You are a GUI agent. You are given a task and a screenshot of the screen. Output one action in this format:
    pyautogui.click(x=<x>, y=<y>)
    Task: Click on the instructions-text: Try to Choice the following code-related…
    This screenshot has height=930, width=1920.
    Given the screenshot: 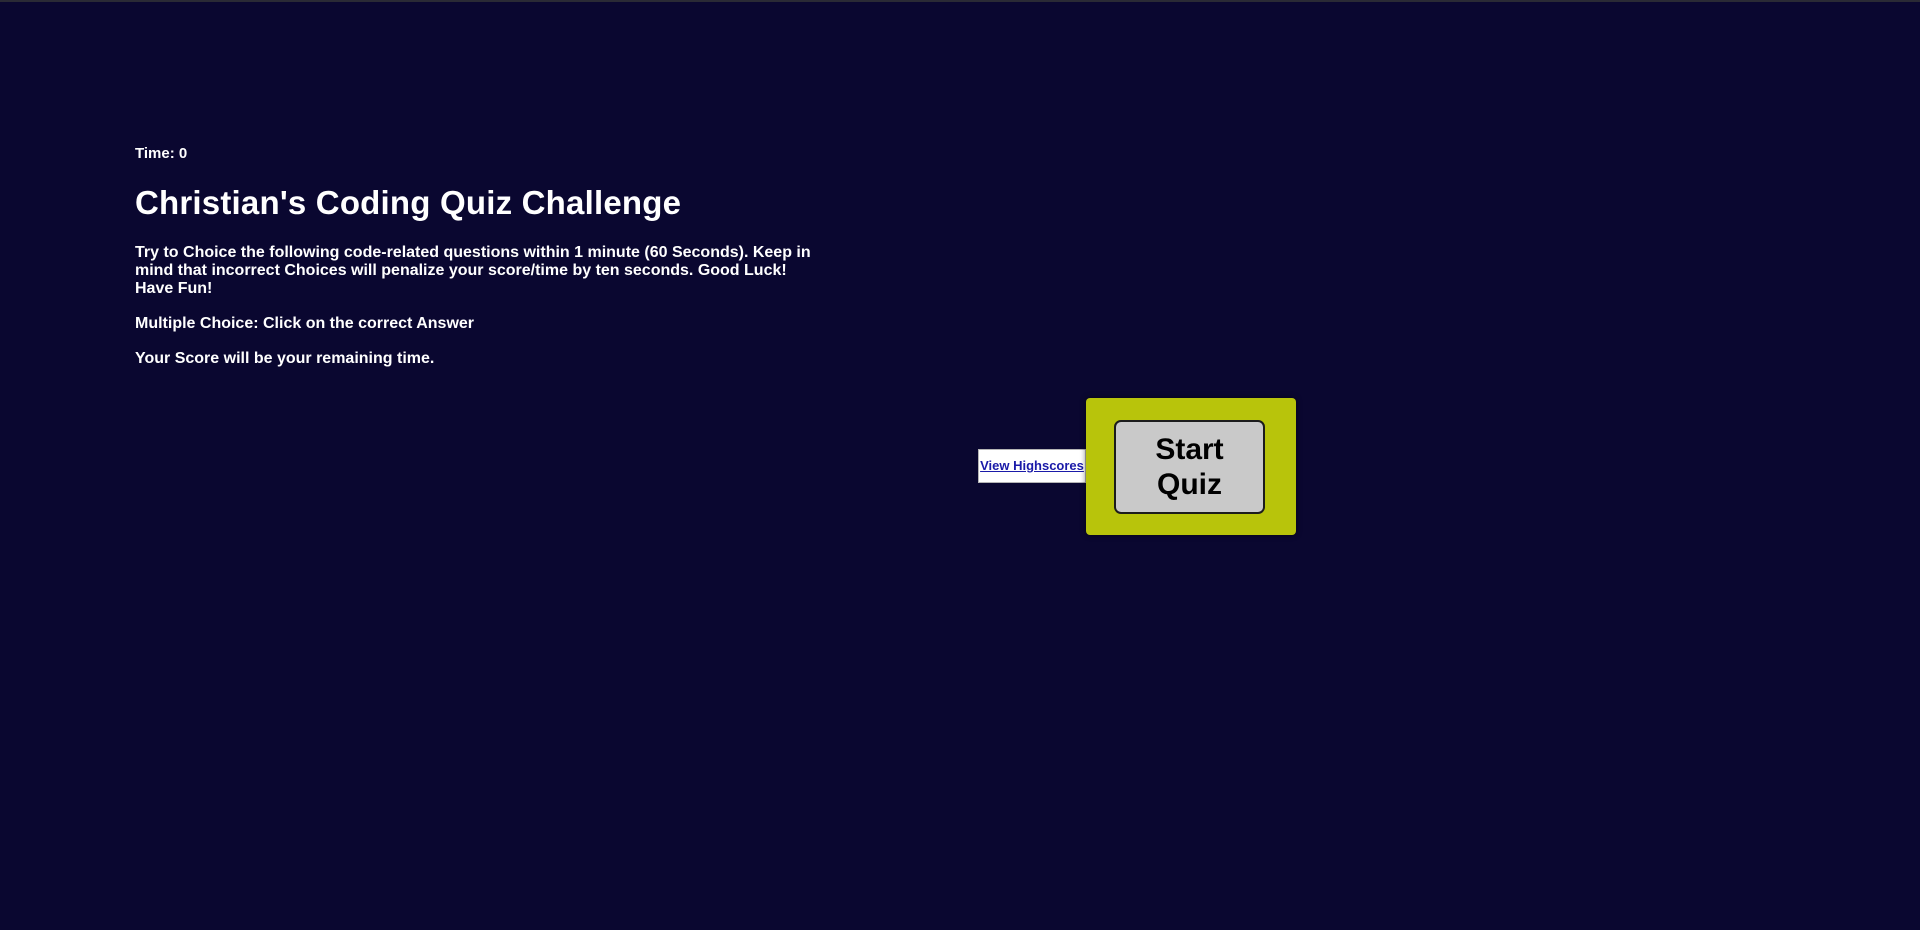 What is the action you would take?
    pyautogui.click(x=473, y=270)
    